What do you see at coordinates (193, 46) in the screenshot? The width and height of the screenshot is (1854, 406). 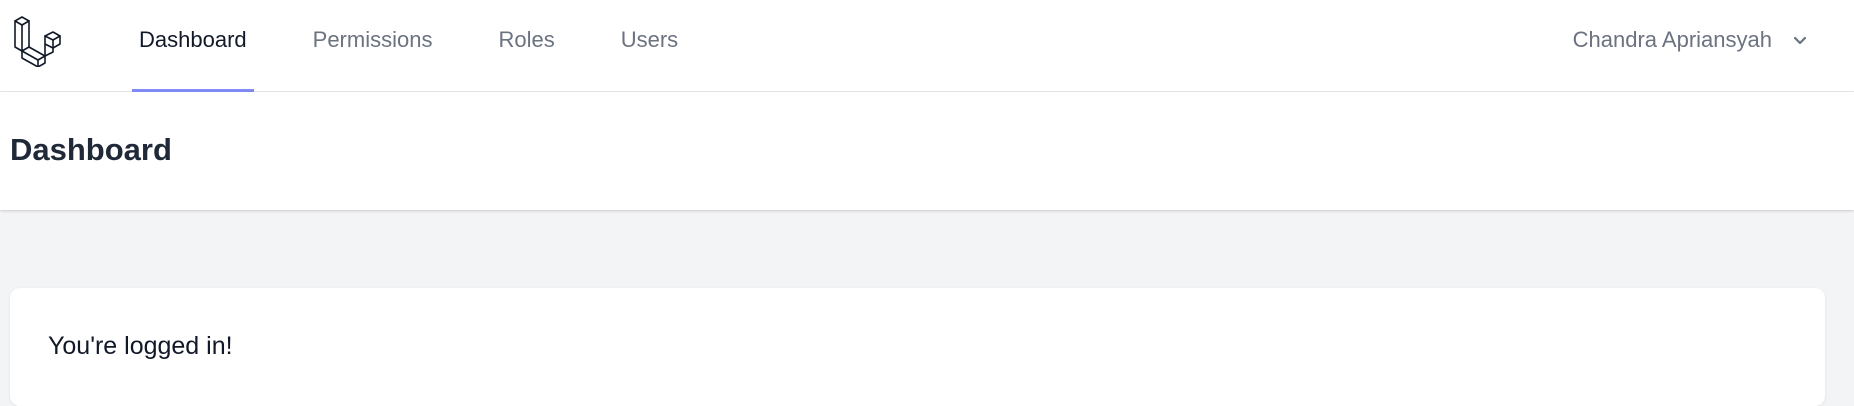 I see `nav-link-dashboard: Dashboard` at bounding box center [193, 46].